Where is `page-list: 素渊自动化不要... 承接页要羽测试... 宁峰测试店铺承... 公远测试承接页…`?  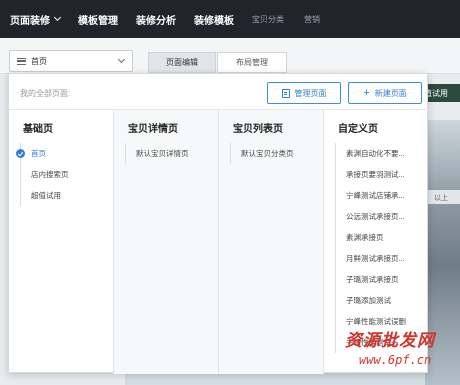
page-list: 素渊自动化不要... 承接页要羽测试... 宁峰测试店铺承... 公远测试承接页… is located at coordinates (370, 248).